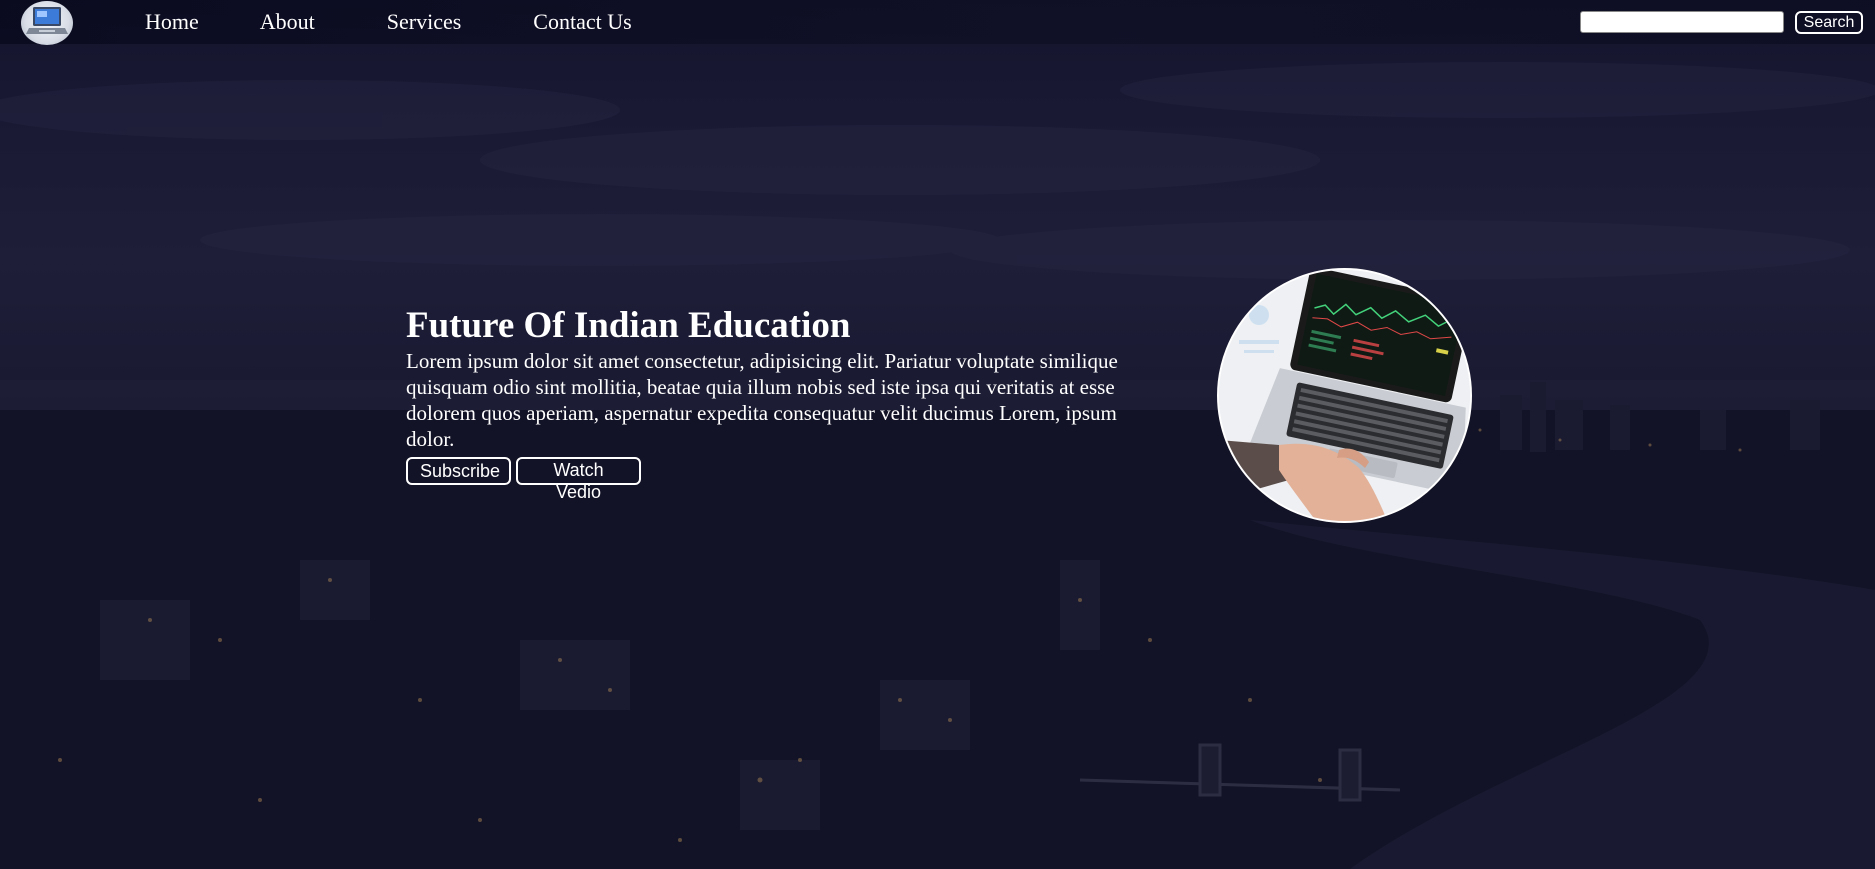  Describe the element at coordinates (628, 325) in the screenshot. I see `hero-title: Future Of Indian Education` at that location.